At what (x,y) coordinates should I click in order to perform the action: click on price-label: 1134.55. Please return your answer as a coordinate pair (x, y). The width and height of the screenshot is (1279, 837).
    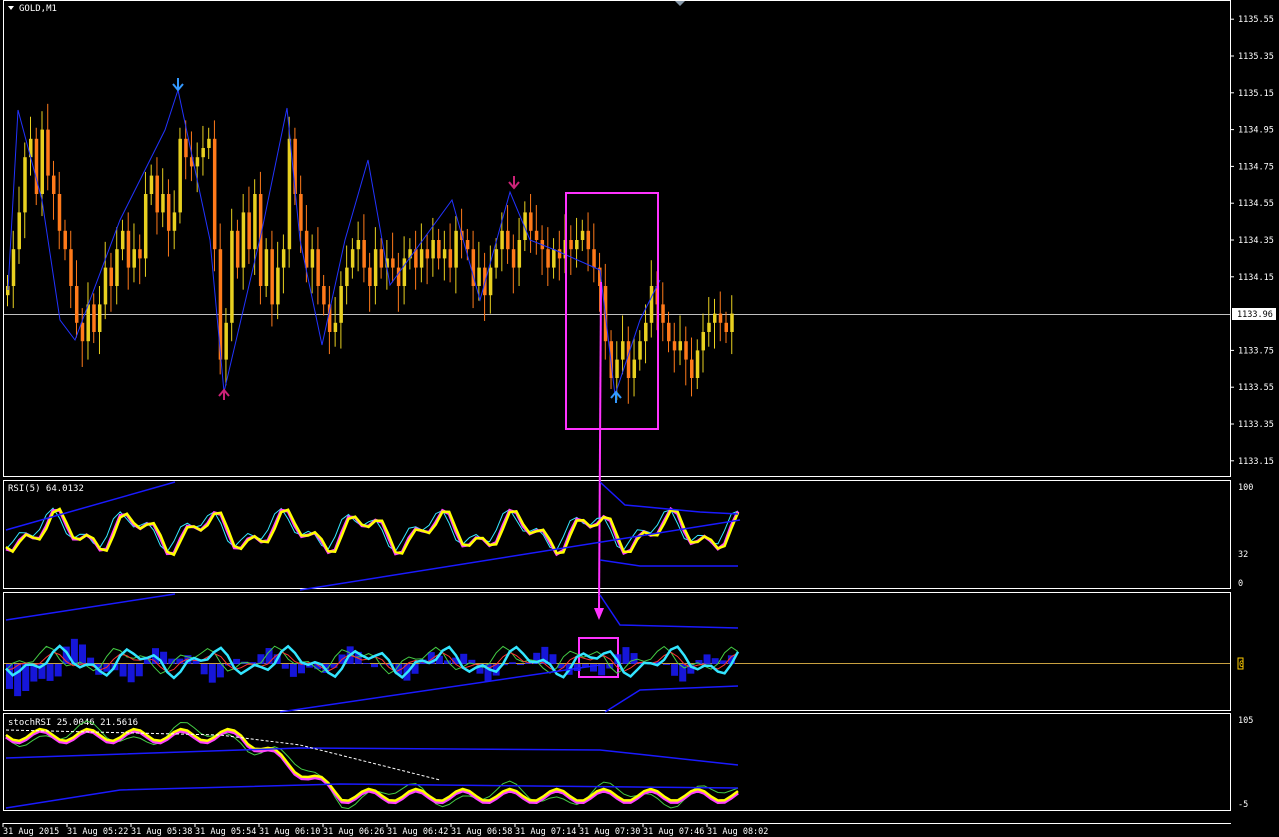
    Looking at the image, I should click on (1256, 204).